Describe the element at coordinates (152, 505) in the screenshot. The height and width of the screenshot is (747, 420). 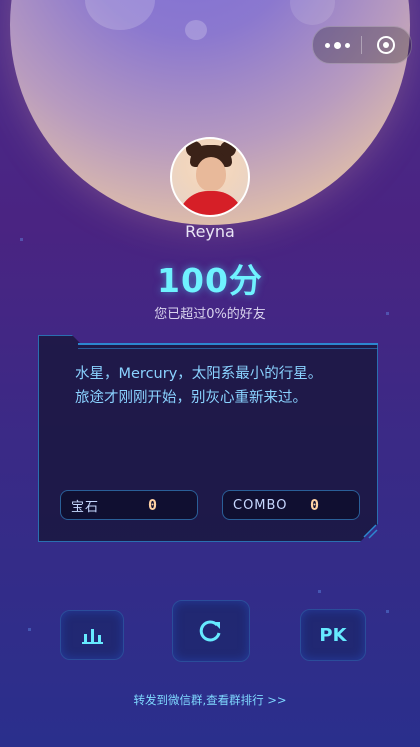
I see `gem-value: 0` at that location.